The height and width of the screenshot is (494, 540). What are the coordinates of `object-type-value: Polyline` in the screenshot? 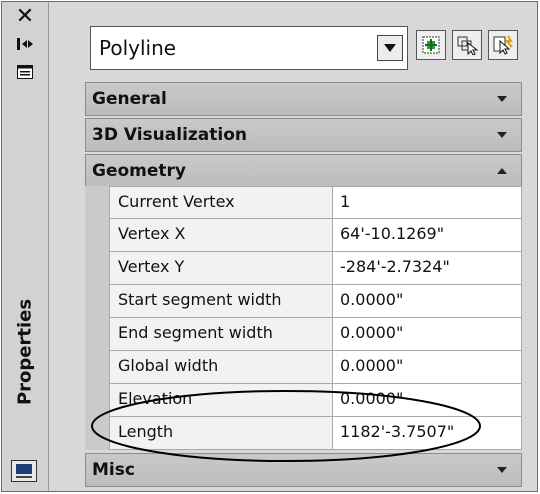 It's located at (138, 48).